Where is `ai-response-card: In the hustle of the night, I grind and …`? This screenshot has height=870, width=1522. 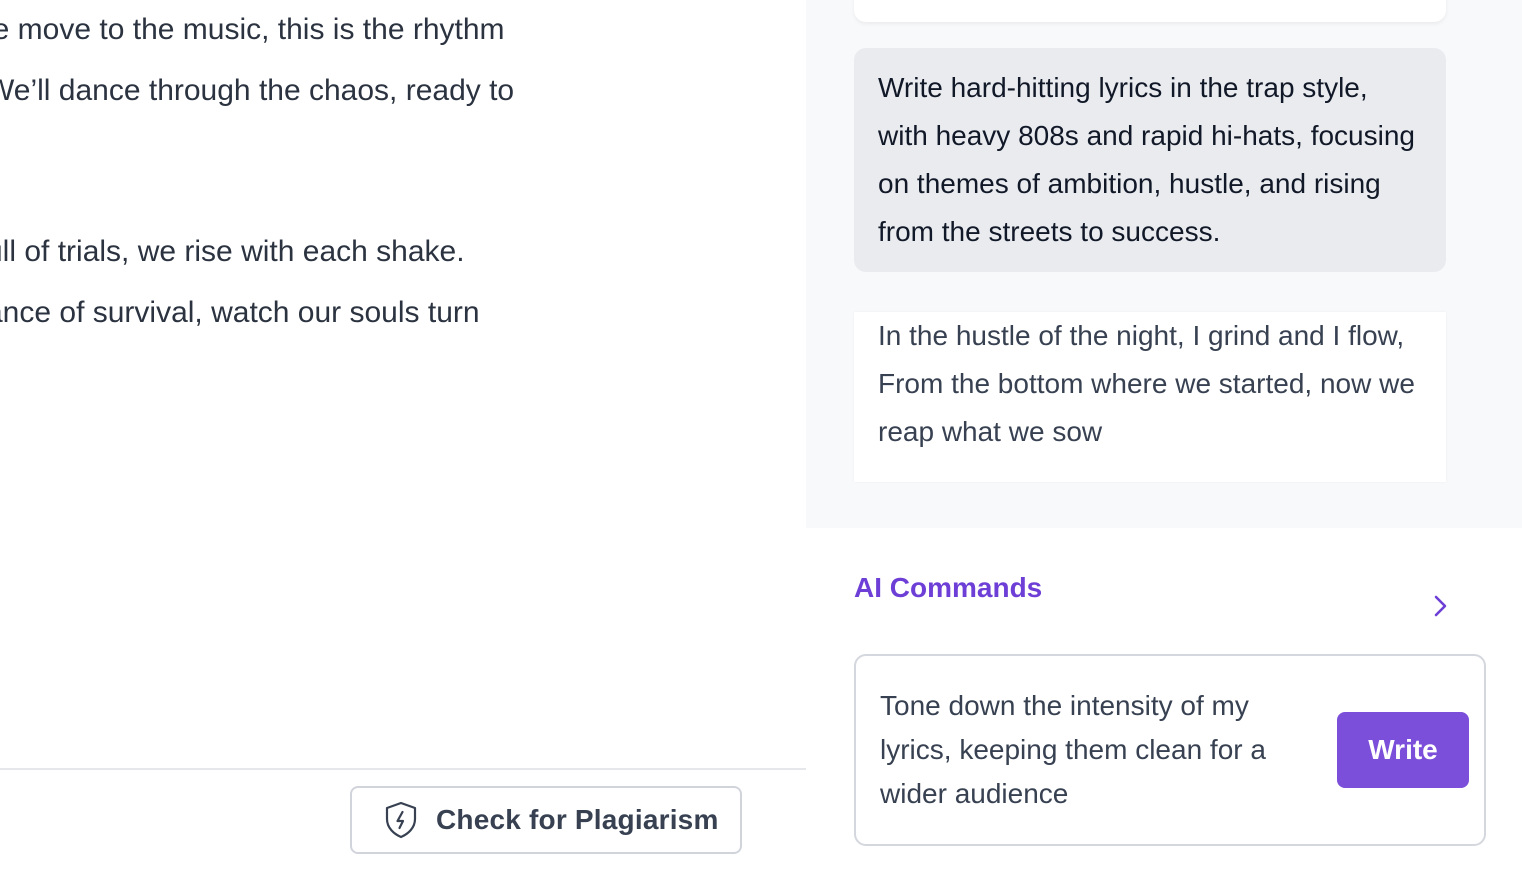
ai-response-card: In the hustle of the night, I grind and … is located at coordinates (1150, 397).